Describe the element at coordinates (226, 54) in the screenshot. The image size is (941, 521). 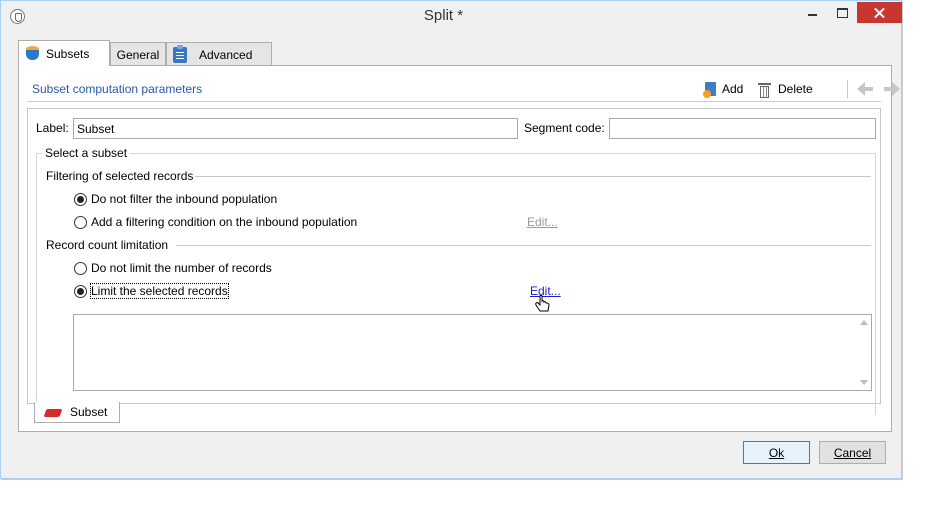
I see `tab-advanced-label: Advanced` at that location.